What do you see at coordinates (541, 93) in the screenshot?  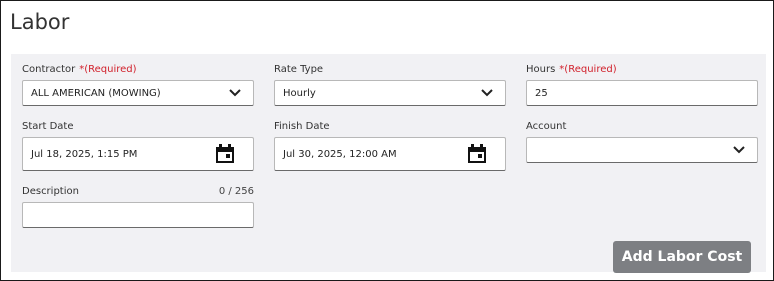 I see `hours-value: 25` at bounding box center [541, 93].